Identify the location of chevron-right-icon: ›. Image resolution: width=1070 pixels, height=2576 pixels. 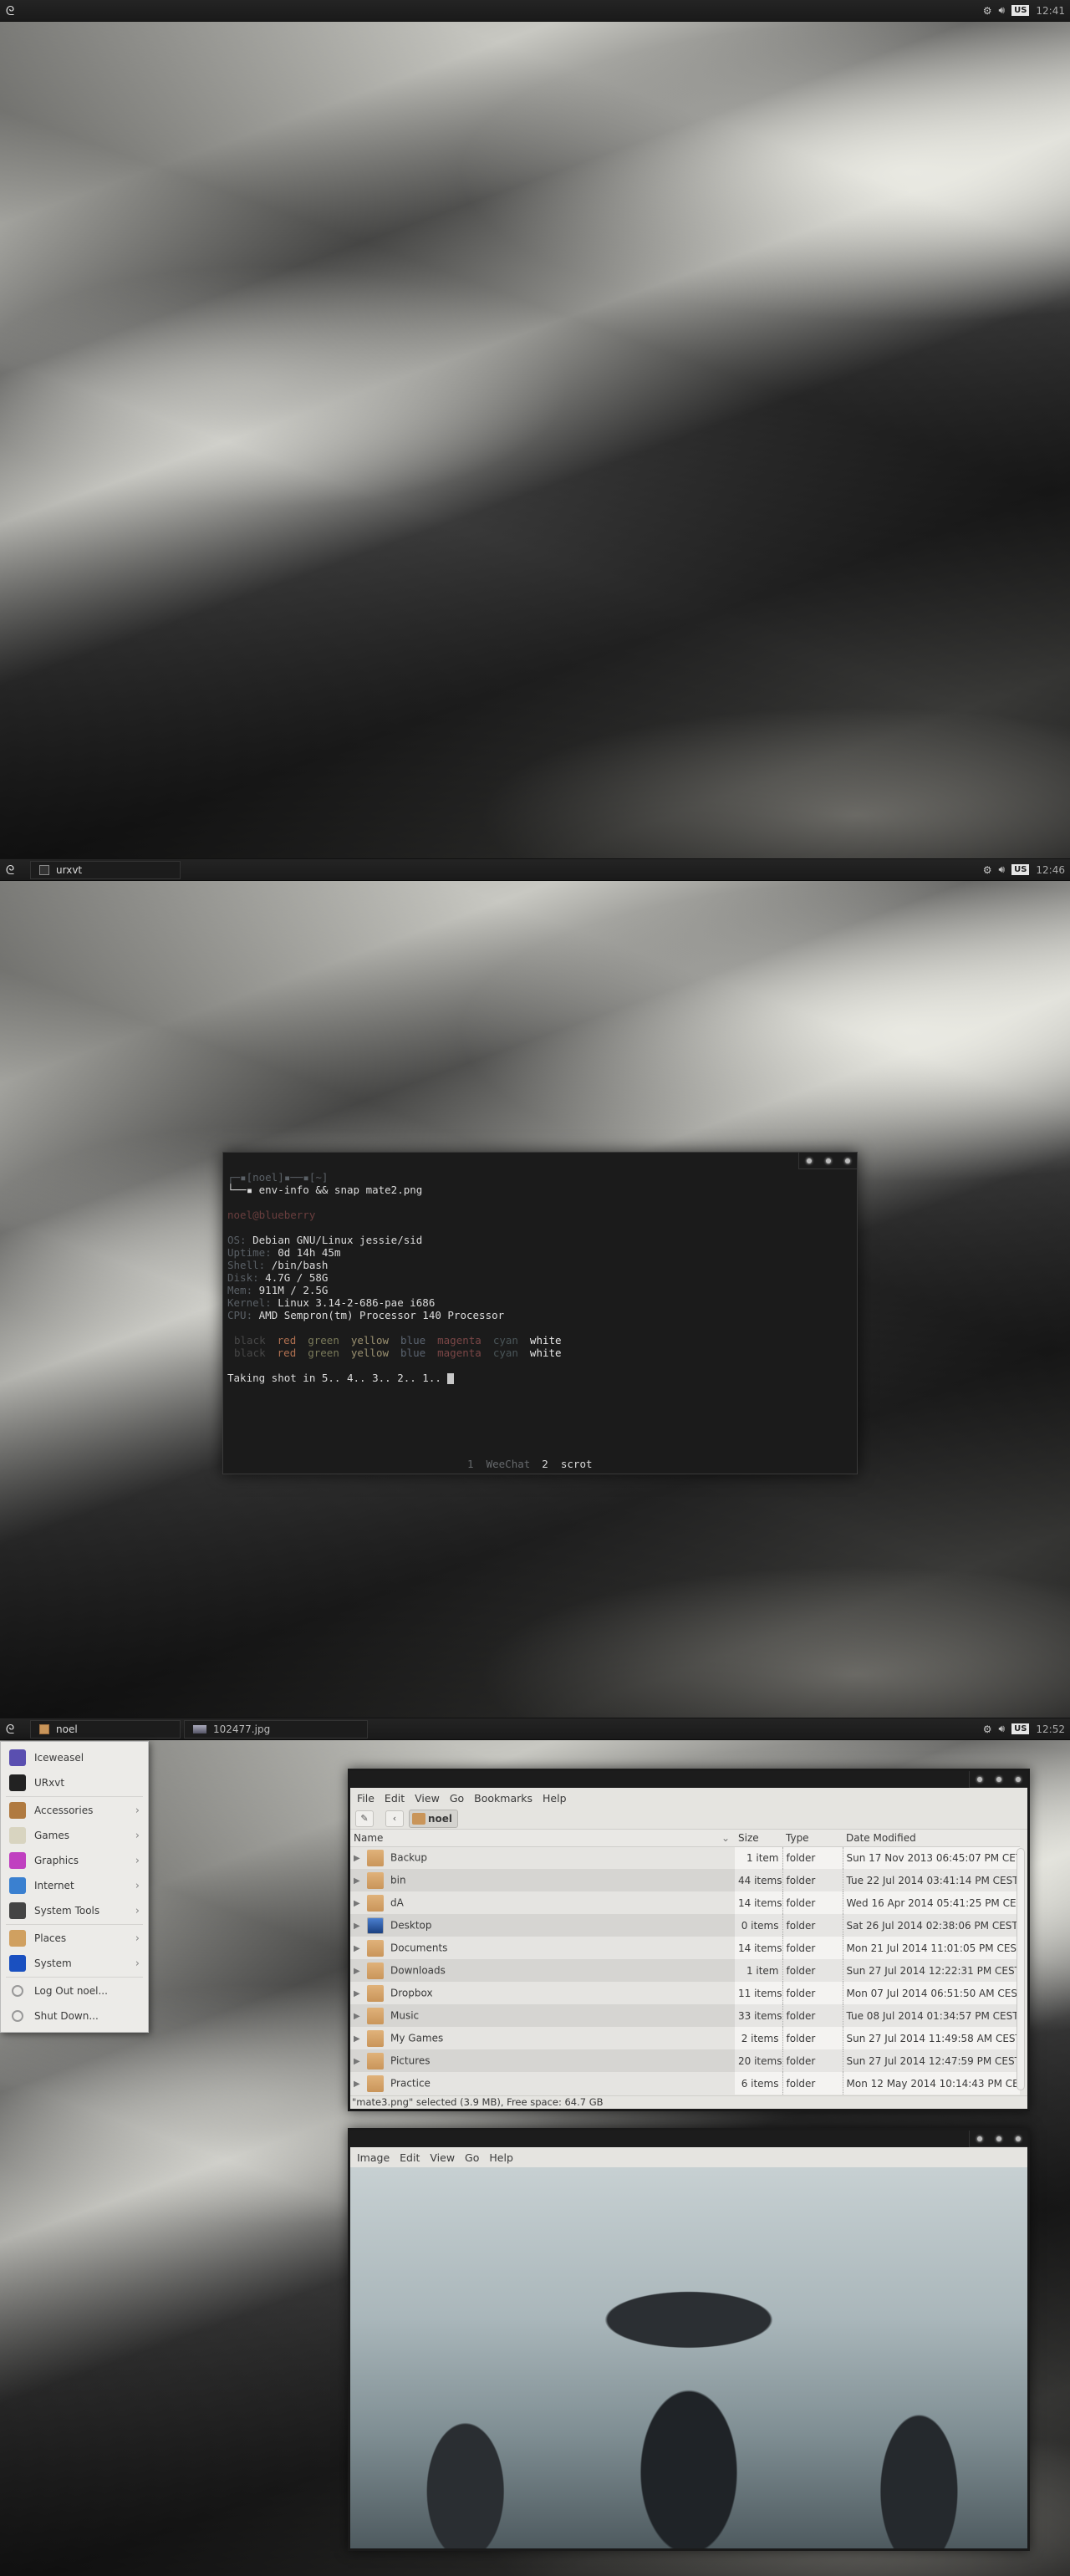
(137, 1938).